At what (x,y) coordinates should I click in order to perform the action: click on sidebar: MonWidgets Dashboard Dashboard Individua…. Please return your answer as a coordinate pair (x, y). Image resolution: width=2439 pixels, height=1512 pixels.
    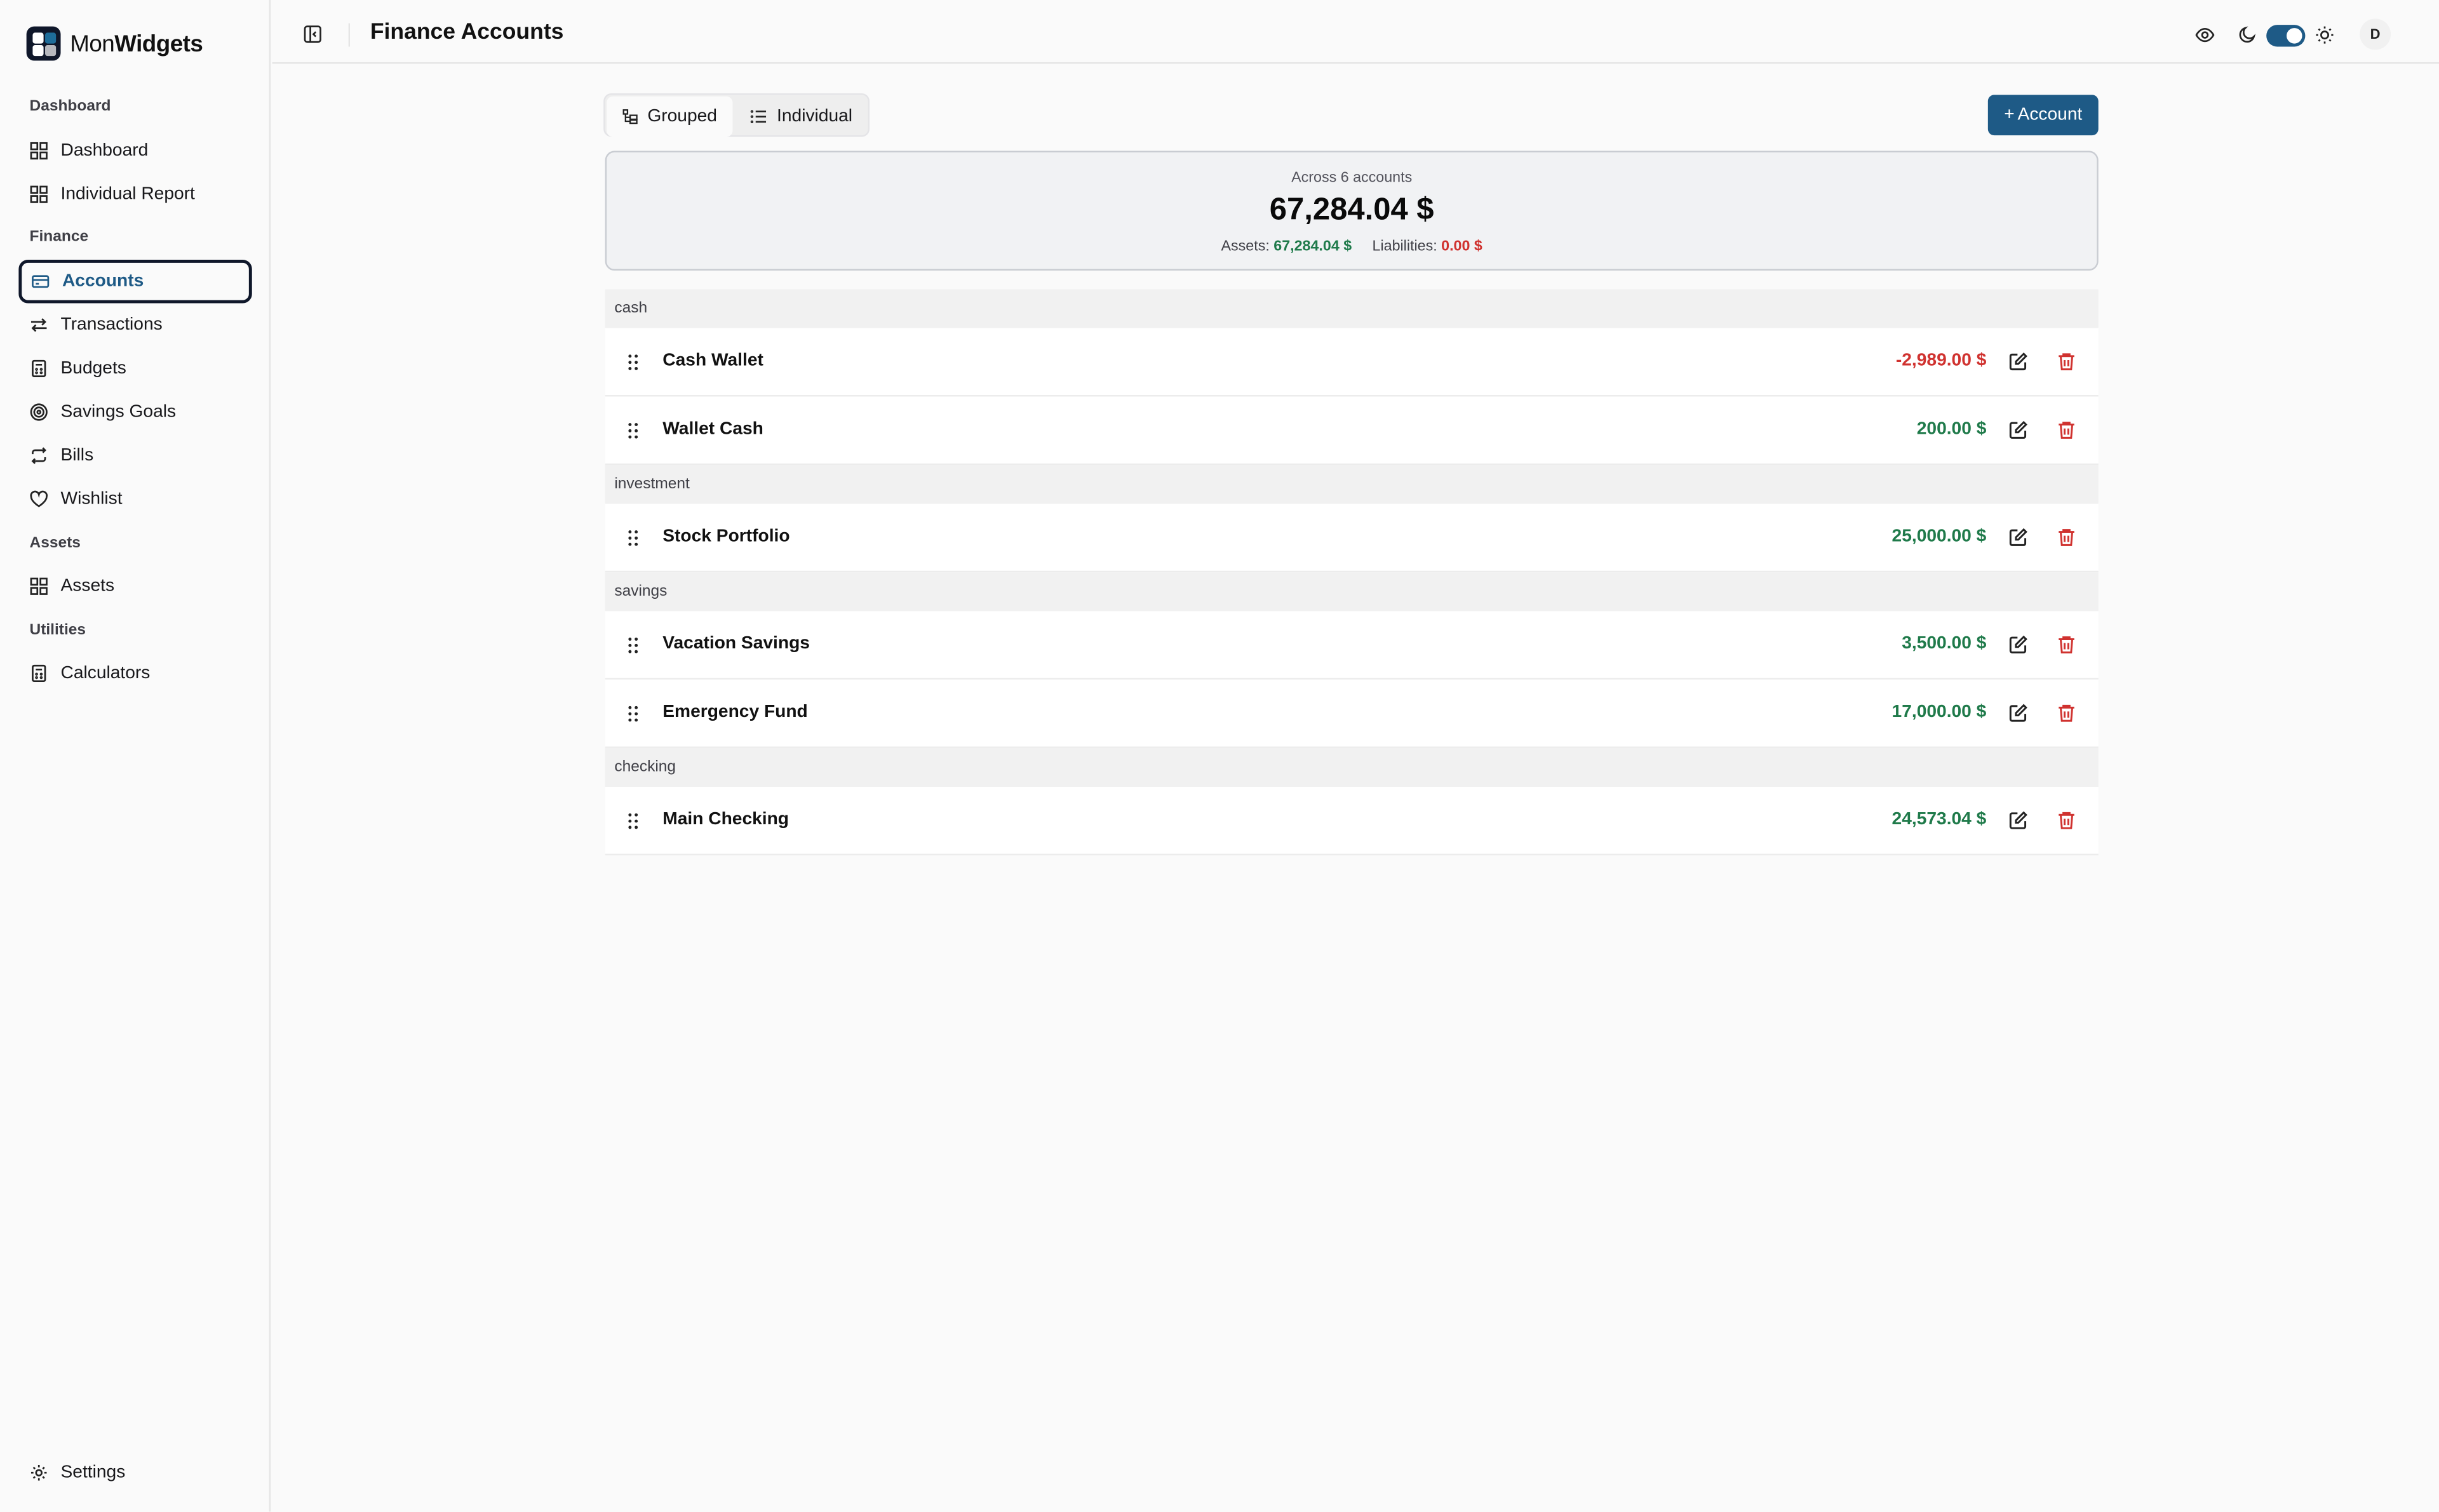
    Looking at the image, I should click on (135, 756).